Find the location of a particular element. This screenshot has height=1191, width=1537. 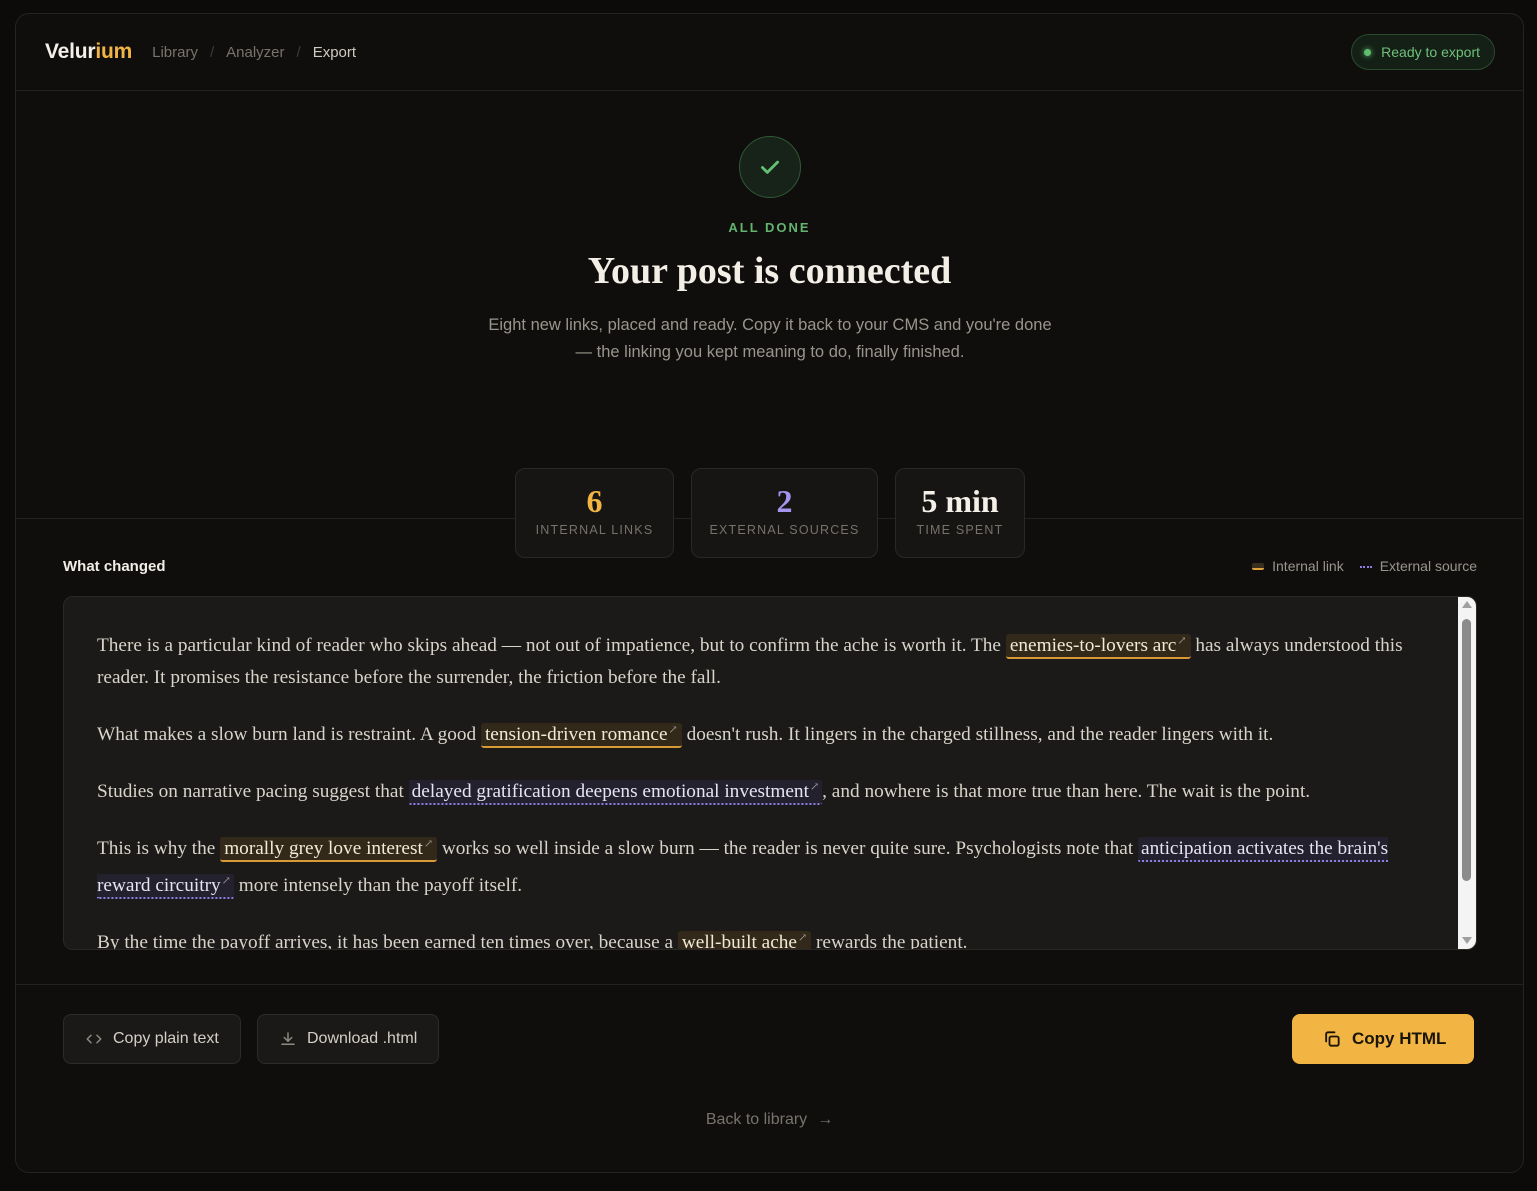

breadcrumb: Library / Analyzer / Export is located at coordinates (254, 52).